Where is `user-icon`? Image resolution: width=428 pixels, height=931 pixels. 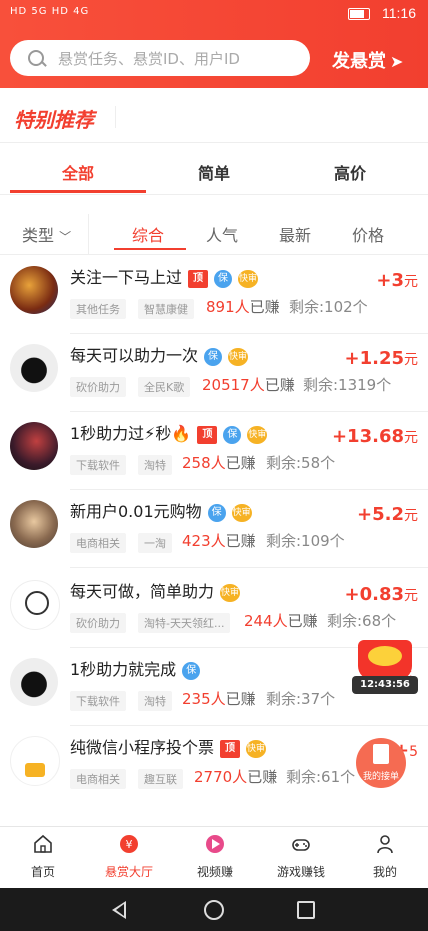 user-icon is located at coordinates (385, 844).